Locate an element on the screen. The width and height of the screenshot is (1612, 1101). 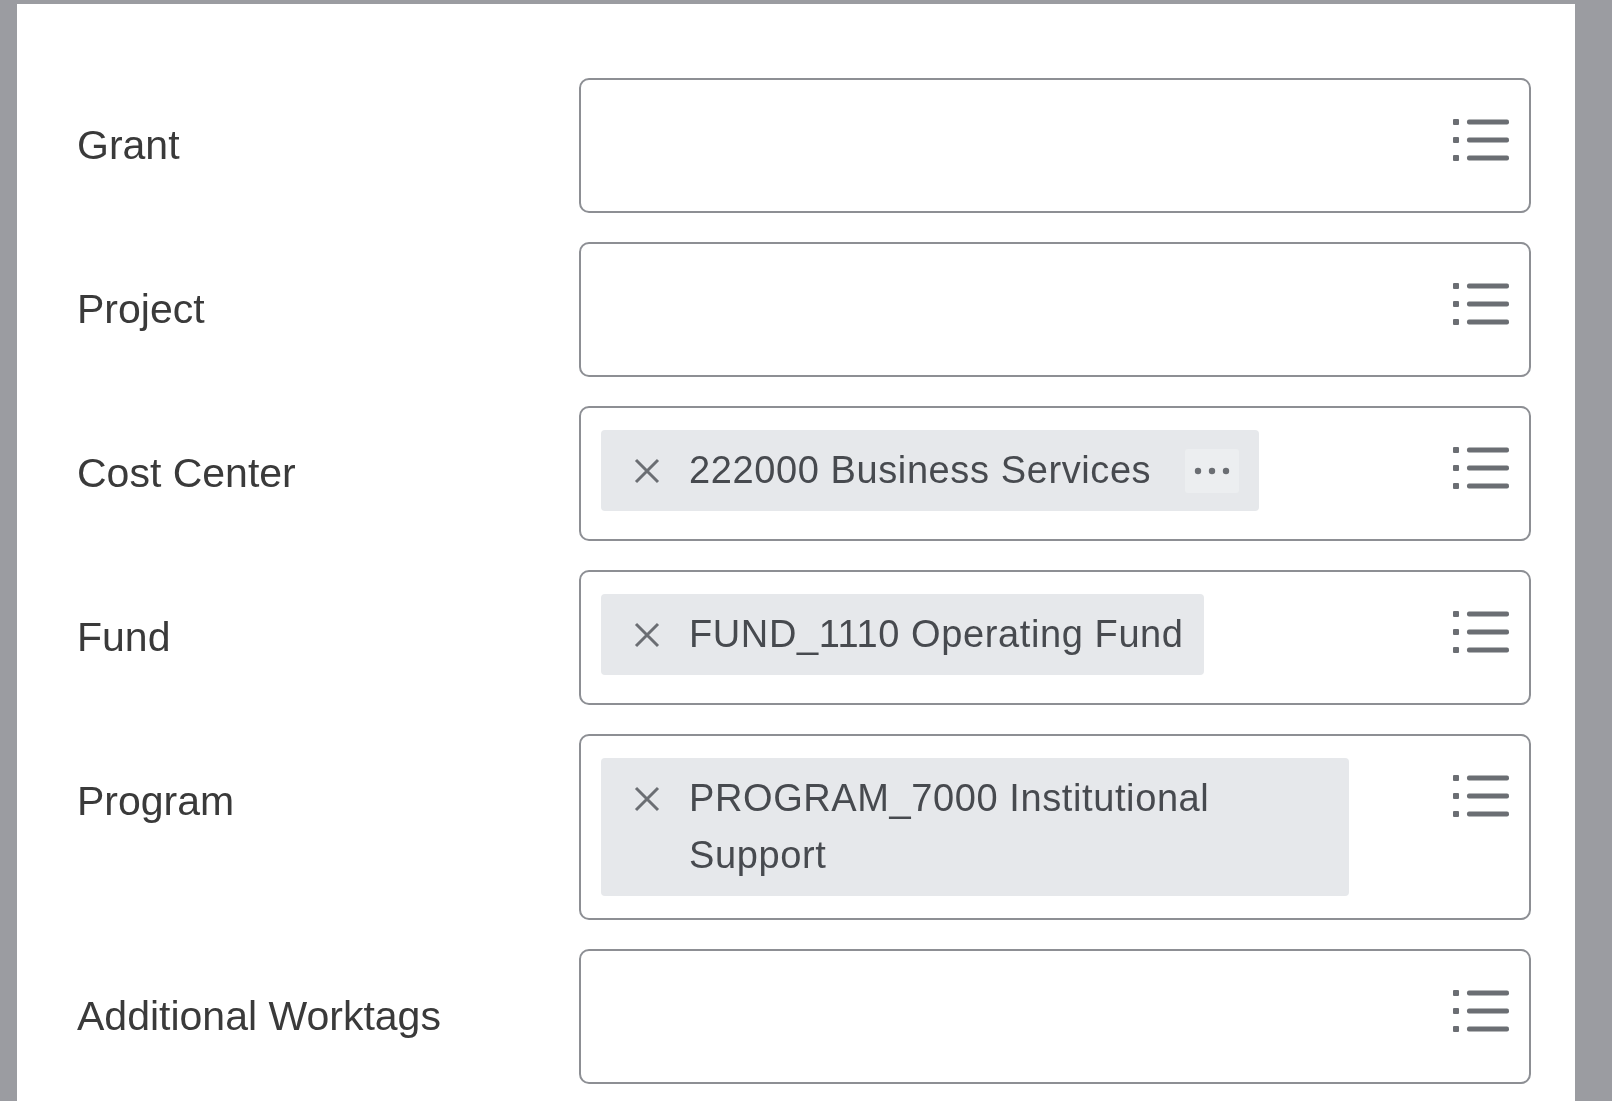
more-button is located at coordinates (1212, 471).